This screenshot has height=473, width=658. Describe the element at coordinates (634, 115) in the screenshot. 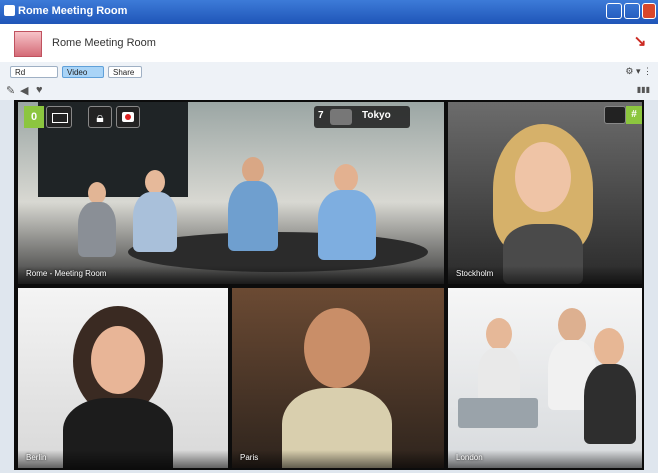

I see `hash-badge: #` at that location.